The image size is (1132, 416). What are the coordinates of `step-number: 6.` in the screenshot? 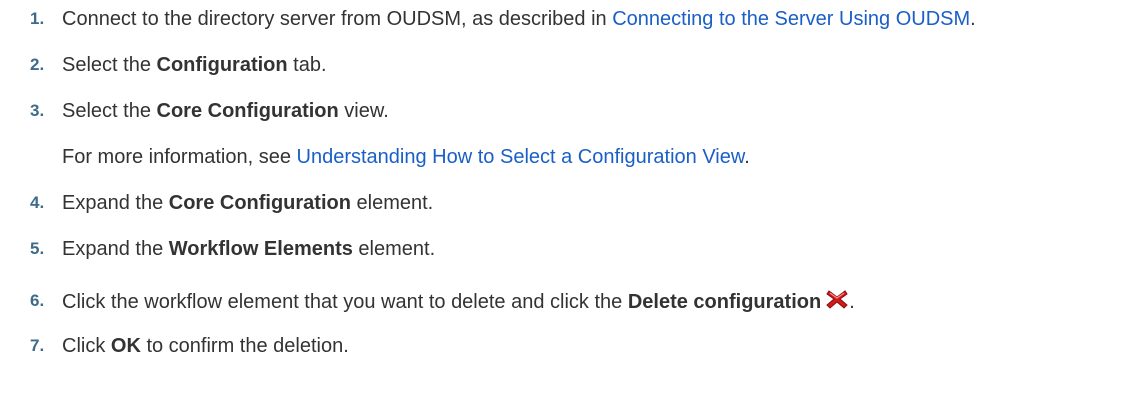 It's located at (37, 300).